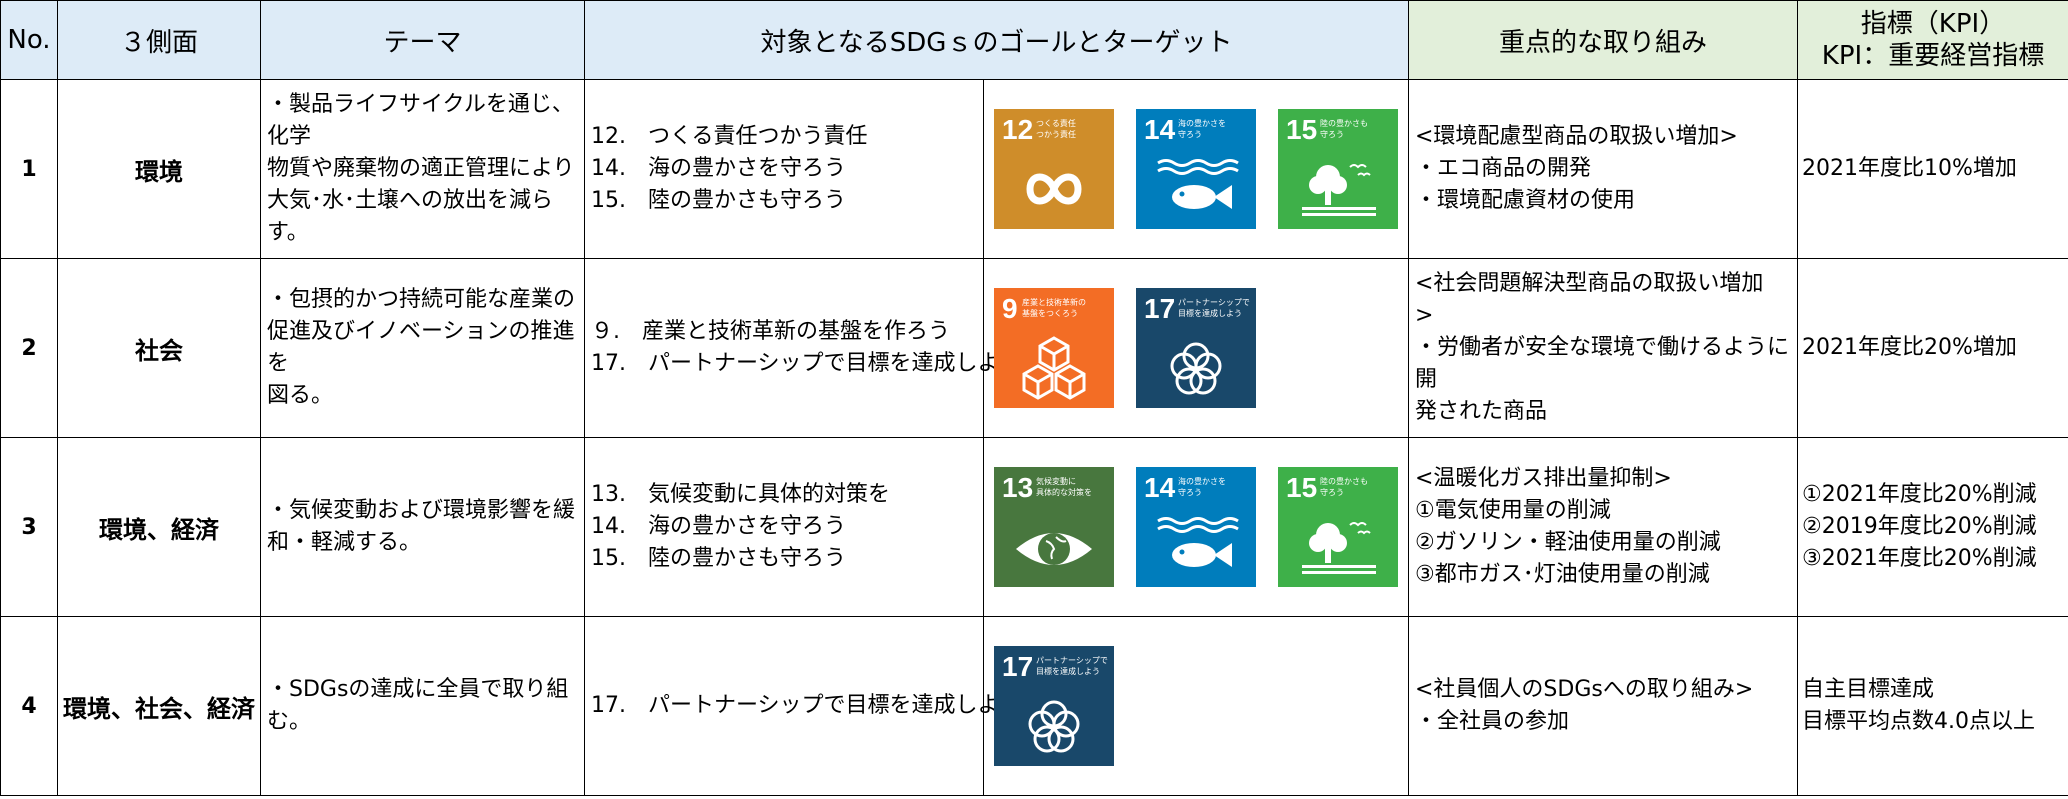  What do you see at coordinates (1919, 526) in the screenshot?
I see `kpi-line: ②2019年度比20%削減` at bounding box center [1919, 526].